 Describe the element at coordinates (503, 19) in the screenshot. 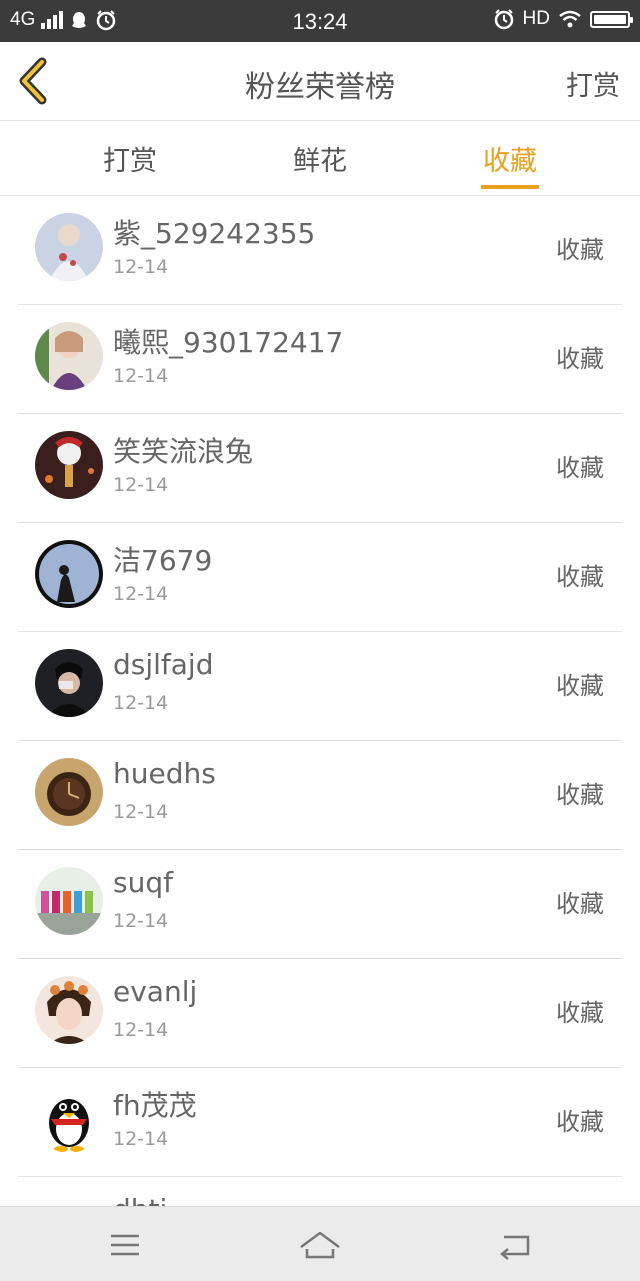

I see `alarm-icon` at that location.